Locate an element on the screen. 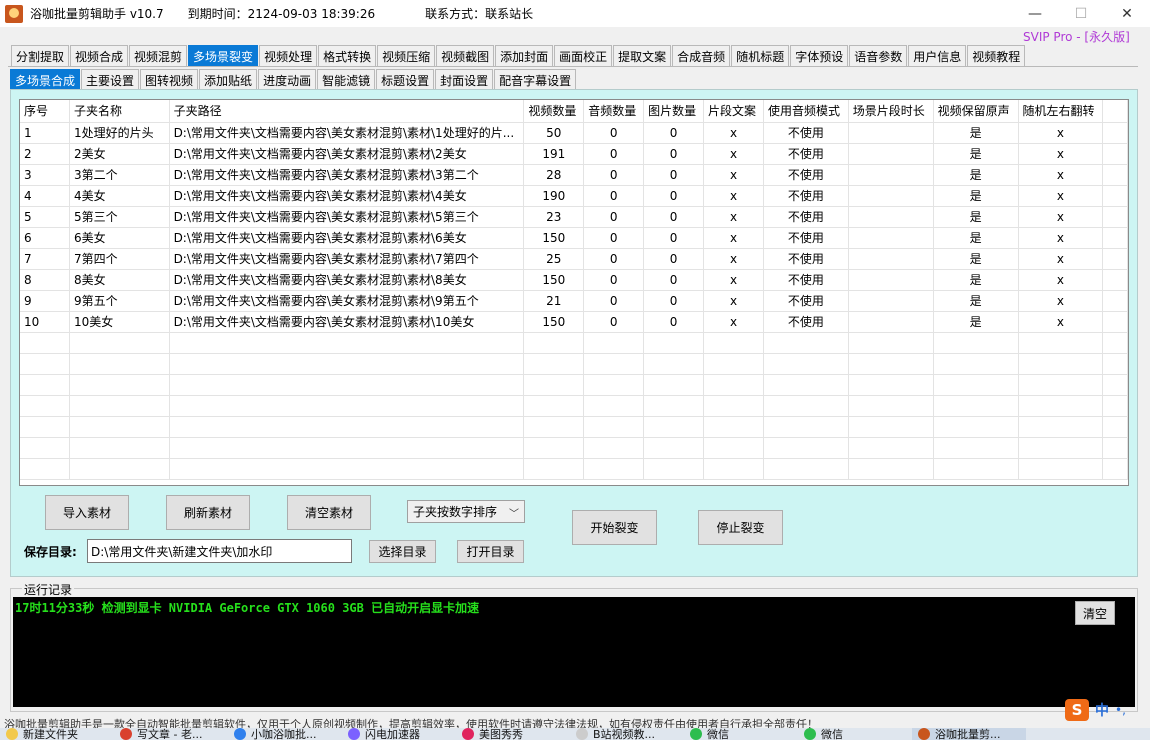 The width and height of the screenshot is (1150, 740). subtab-9: 配音字幕设置 is located at coordinates (535, 79).